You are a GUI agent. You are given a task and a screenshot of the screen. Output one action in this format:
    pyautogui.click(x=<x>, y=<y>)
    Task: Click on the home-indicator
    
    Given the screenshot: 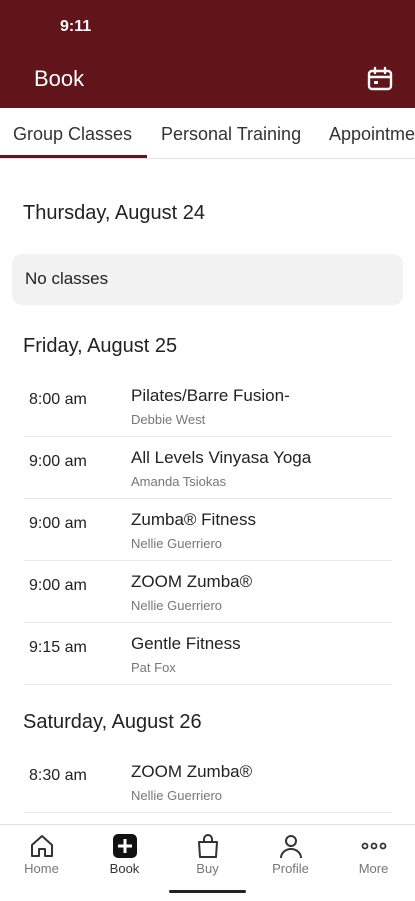 What is the action you would take?
    pyautogui.click(x=207, y=891)
    